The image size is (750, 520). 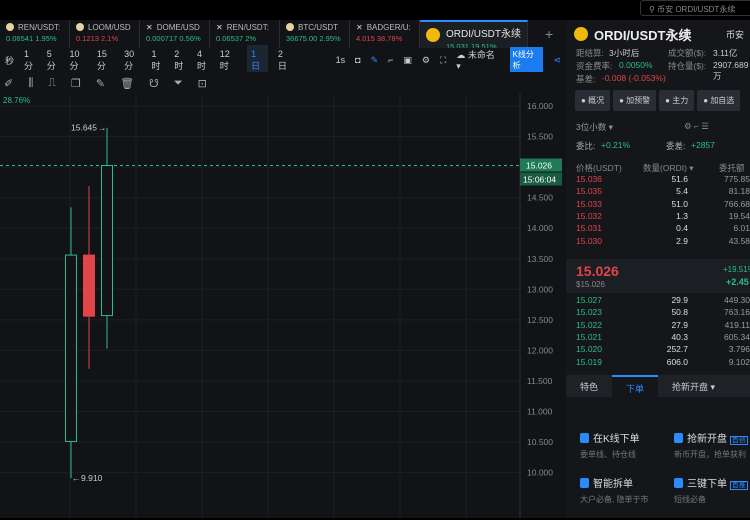 What do you see at coordinates (132, 60) in the screenshot?
I see `interval-5: 30分` at bounding box center [132, 60].